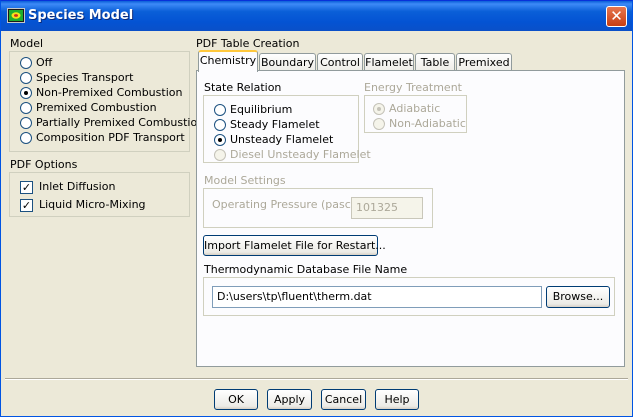  What do you see at coordinates (289, 399) in the screenshot?
I see `apply-button: Apply` at bounding box center [289, 399].